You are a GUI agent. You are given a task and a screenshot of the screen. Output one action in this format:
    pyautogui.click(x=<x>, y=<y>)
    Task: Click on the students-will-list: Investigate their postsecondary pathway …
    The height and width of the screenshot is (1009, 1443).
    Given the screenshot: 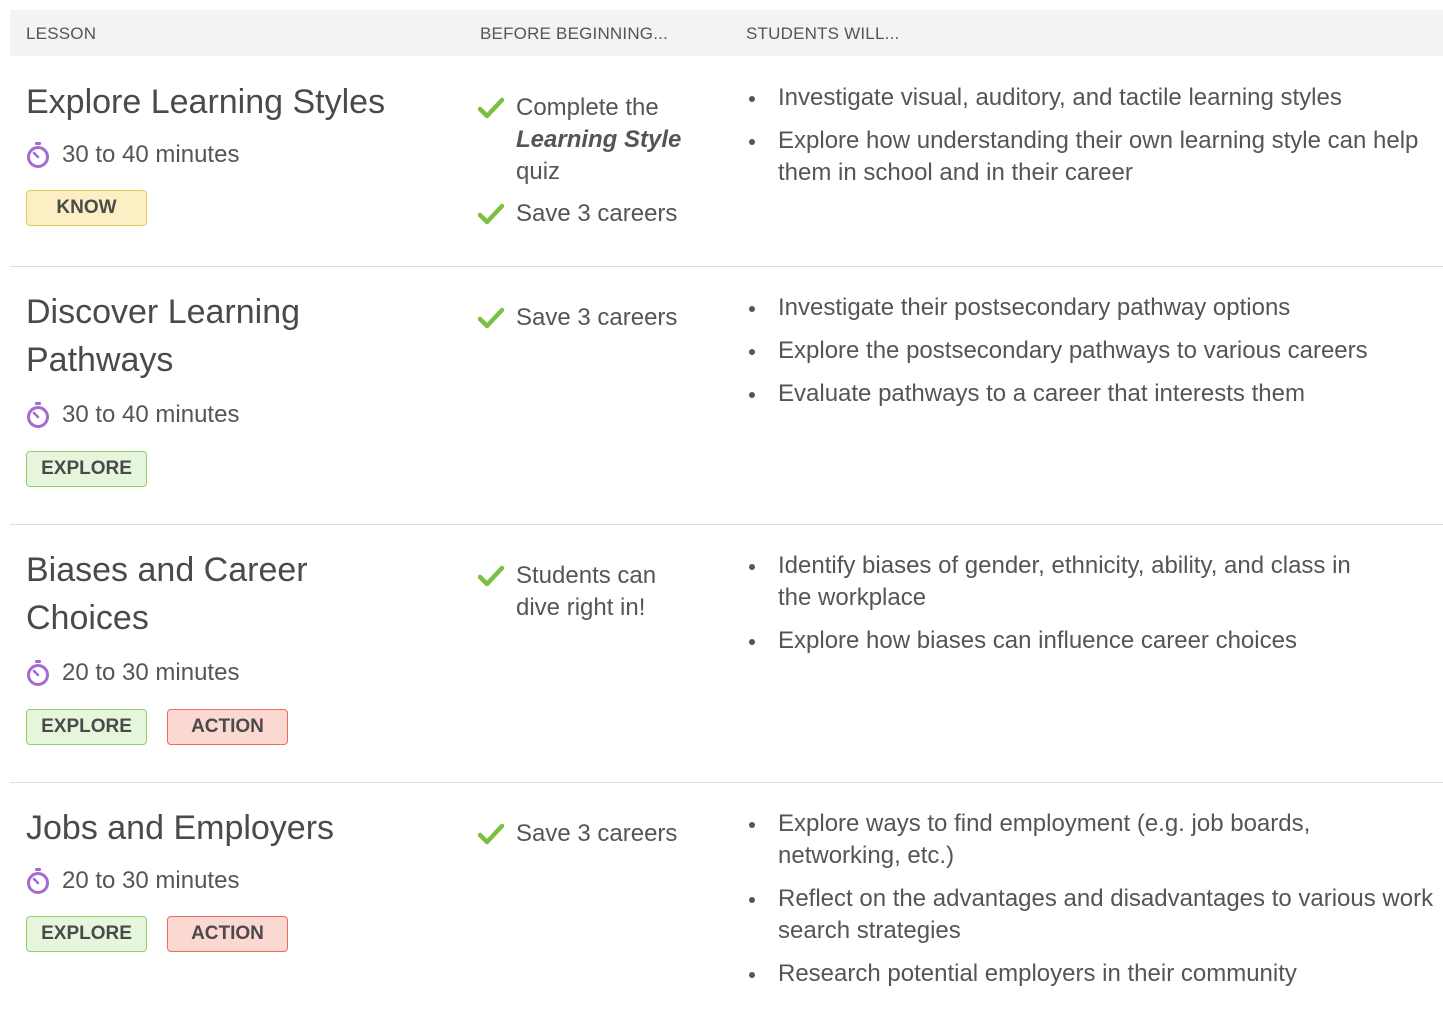 What is the action you would take?
    pyautogui.click(x=1091, y=351)
    